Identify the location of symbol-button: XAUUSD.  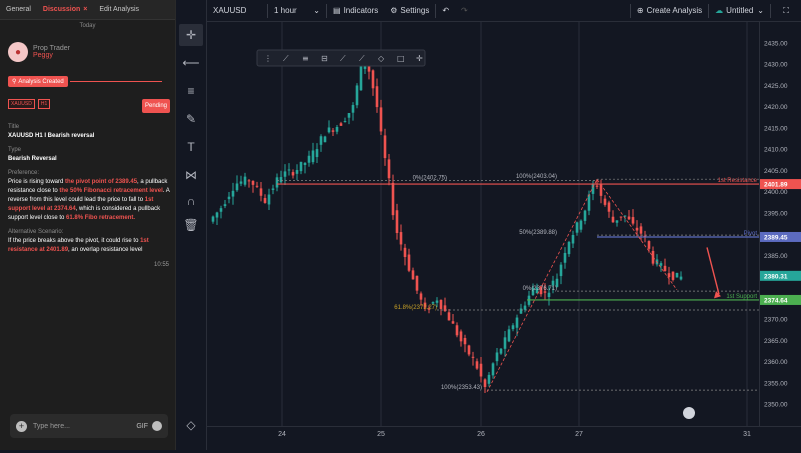
(237, 11).